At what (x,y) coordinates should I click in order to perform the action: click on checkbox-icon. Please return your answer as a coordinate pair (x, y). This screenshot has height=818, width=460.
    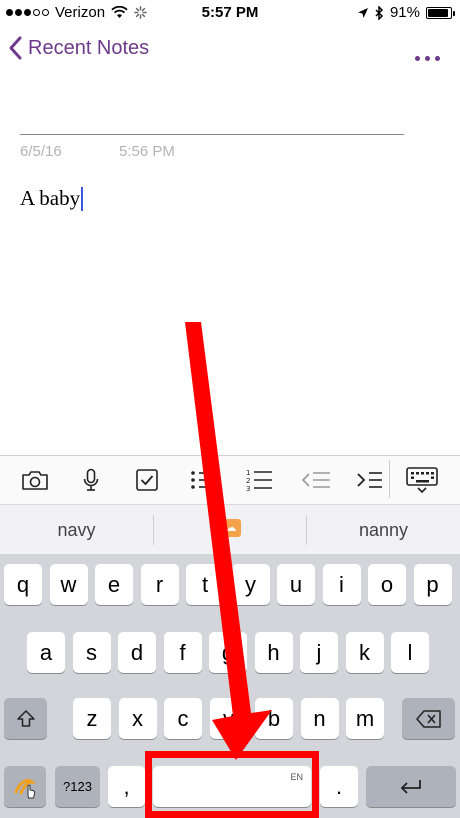
    Looking at the image, I should click on (147, 480).